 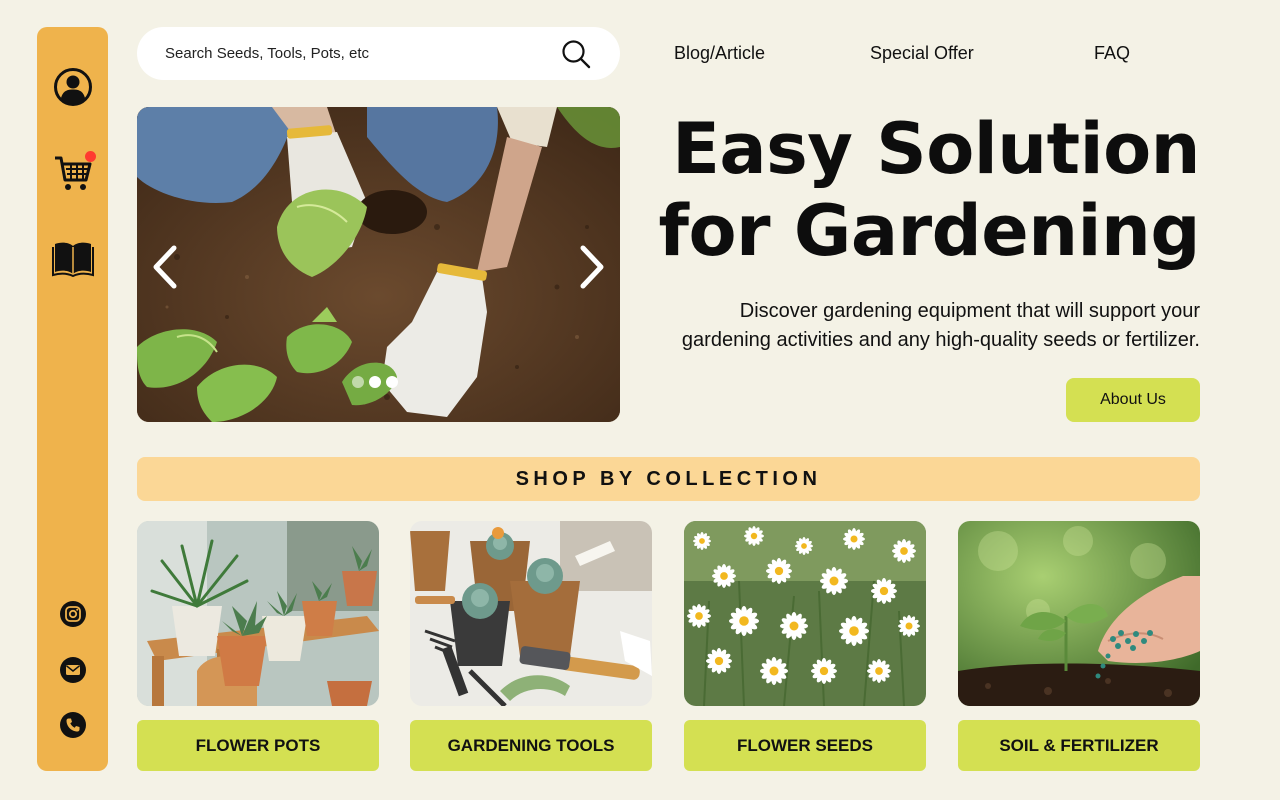 What do you see at coordinates (72, 399) in the screenshot?
I see `sidebar` at bounding box center [72, 399].